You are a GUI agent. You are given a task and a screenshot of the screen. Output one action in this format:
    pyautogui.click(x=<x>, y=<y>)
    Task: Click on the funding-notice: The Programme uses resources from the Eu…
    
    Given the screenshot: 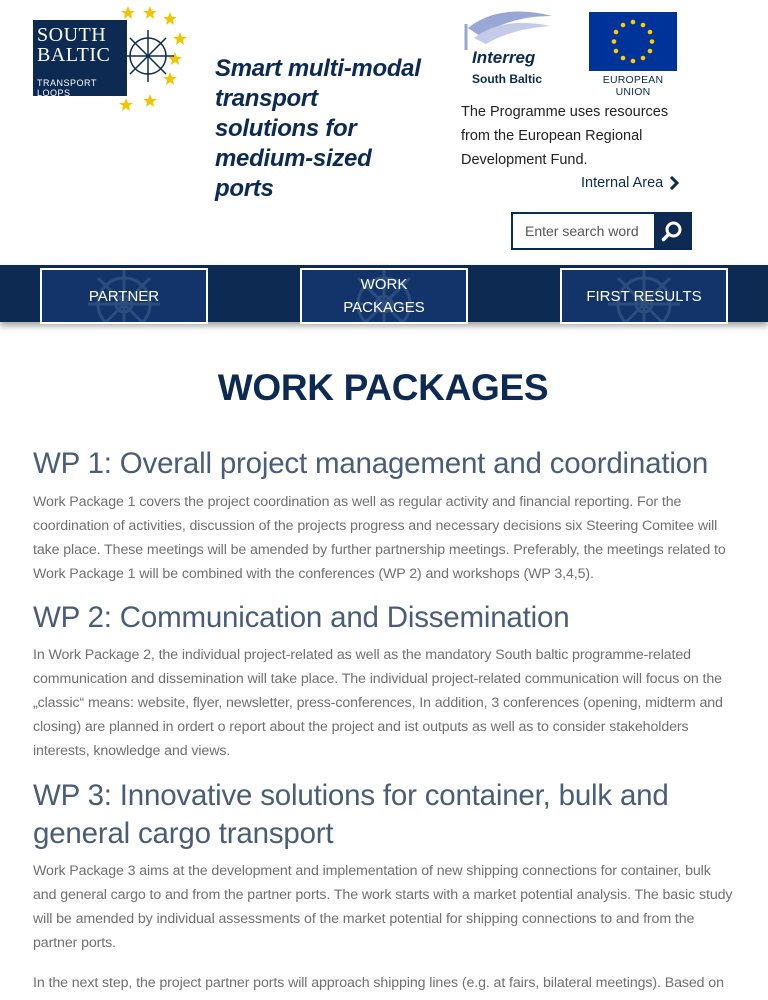 What is the action you would take?
    pyautogui.click(x=565, y=136)
    